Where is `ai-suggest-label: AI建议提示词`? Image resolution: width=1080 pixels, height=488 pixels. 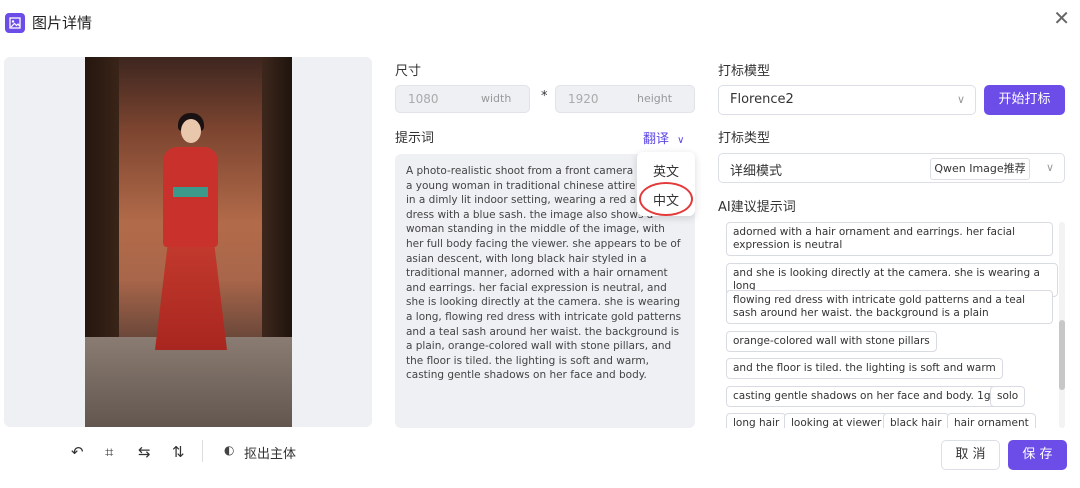
ai-suggest-label: AI建议提示词 is located at coordinates (757, 207).